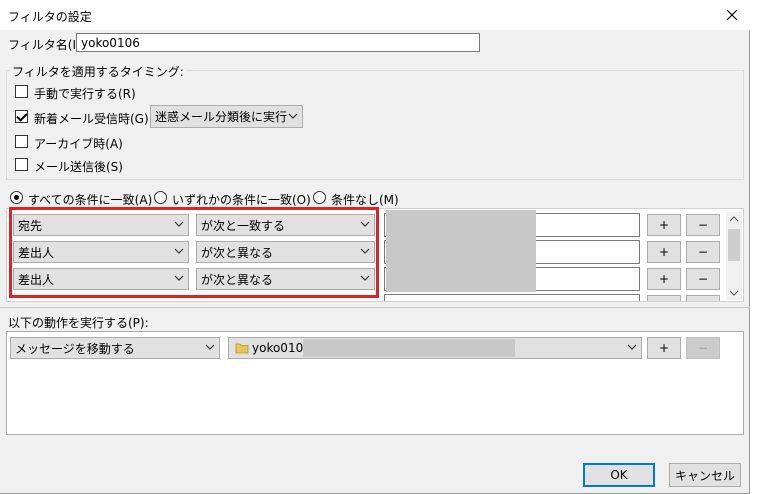 This screenshot has width=768, height=494. What do you see at coordinates (703, 298) in the screenshot?
I see `remove-condition-button` at bounding box center [703, 298].